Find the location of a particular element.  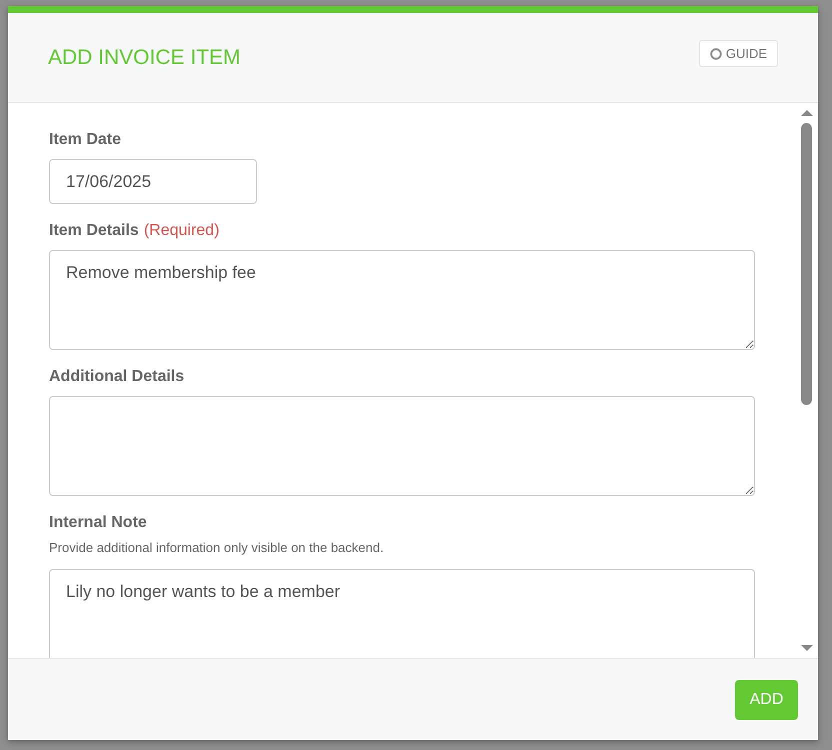

help-text: Provide additional information only visible on the backend. is located at coordinates (217, 547).